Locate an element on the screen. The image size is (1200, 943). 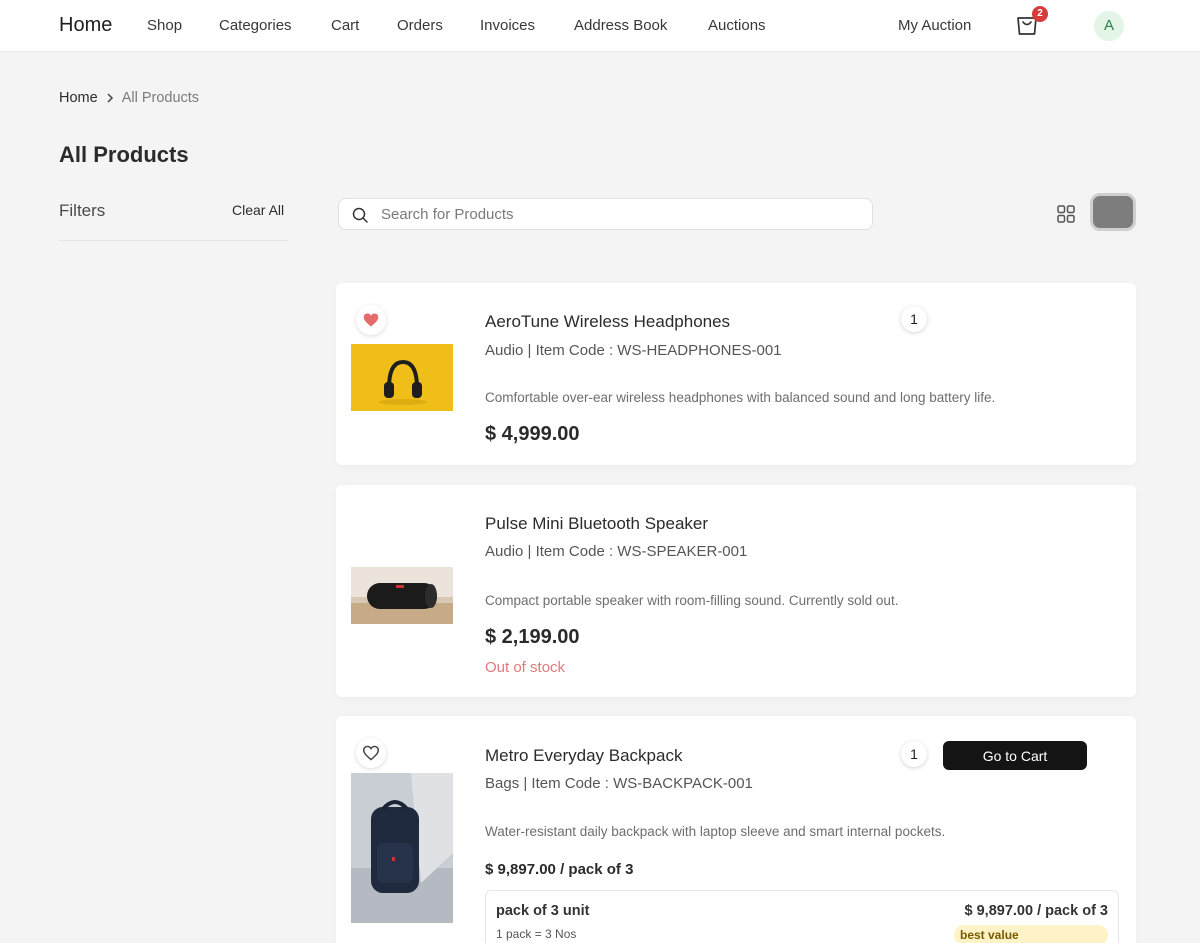
product-name: Pulse Mini Bluetooth Speaker is located at coordinates (596, 524).